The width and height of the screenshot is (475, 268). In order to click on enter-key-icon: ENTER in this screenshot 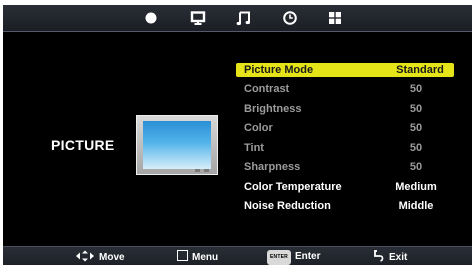, I will do `click(279, 257)`.